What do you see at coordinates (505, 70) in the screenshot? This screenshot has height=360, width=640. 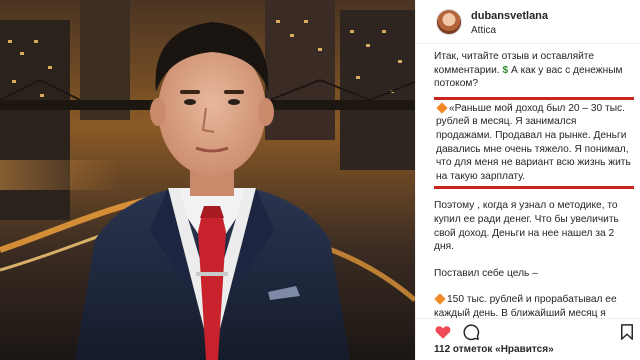 I see `money-bag-icon: $` at bounding box center [505, 70].